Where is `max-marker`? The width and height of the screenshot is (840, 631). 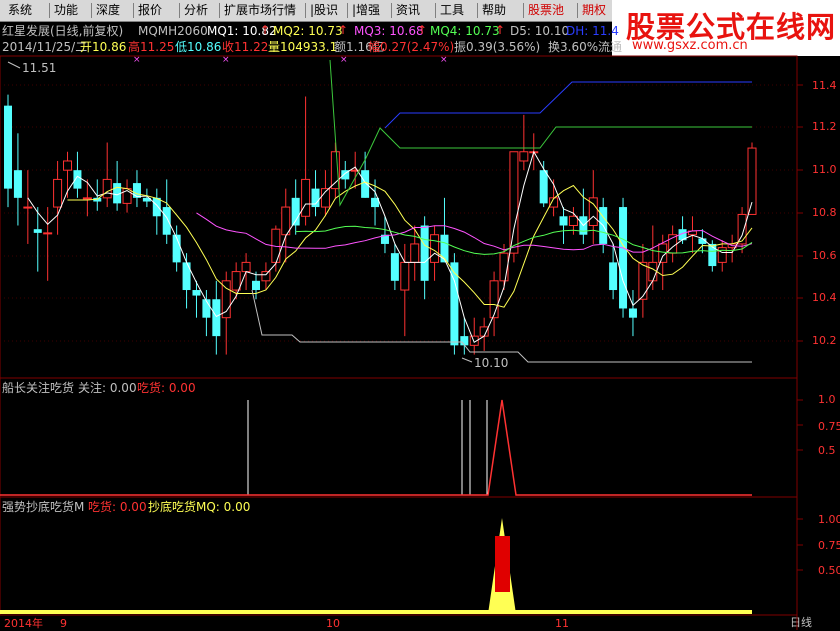
max-marker is located at coordinates (14, 65).